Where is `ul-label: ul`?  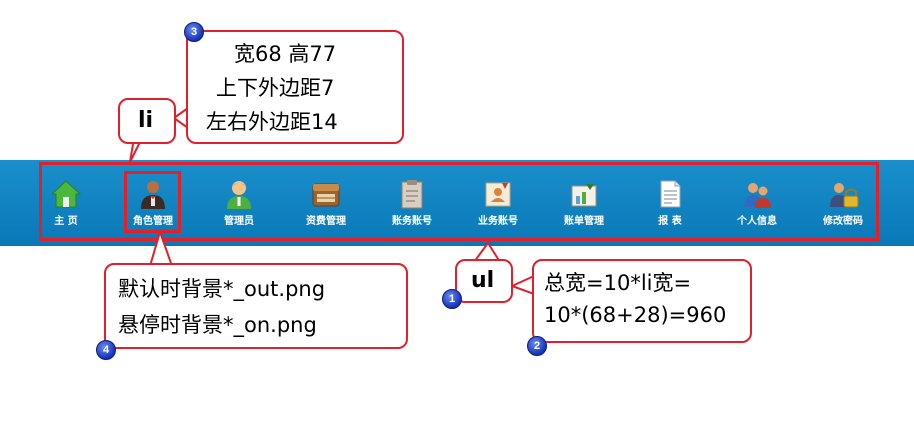
ul-label: ul is located at coordinates (483, 280).